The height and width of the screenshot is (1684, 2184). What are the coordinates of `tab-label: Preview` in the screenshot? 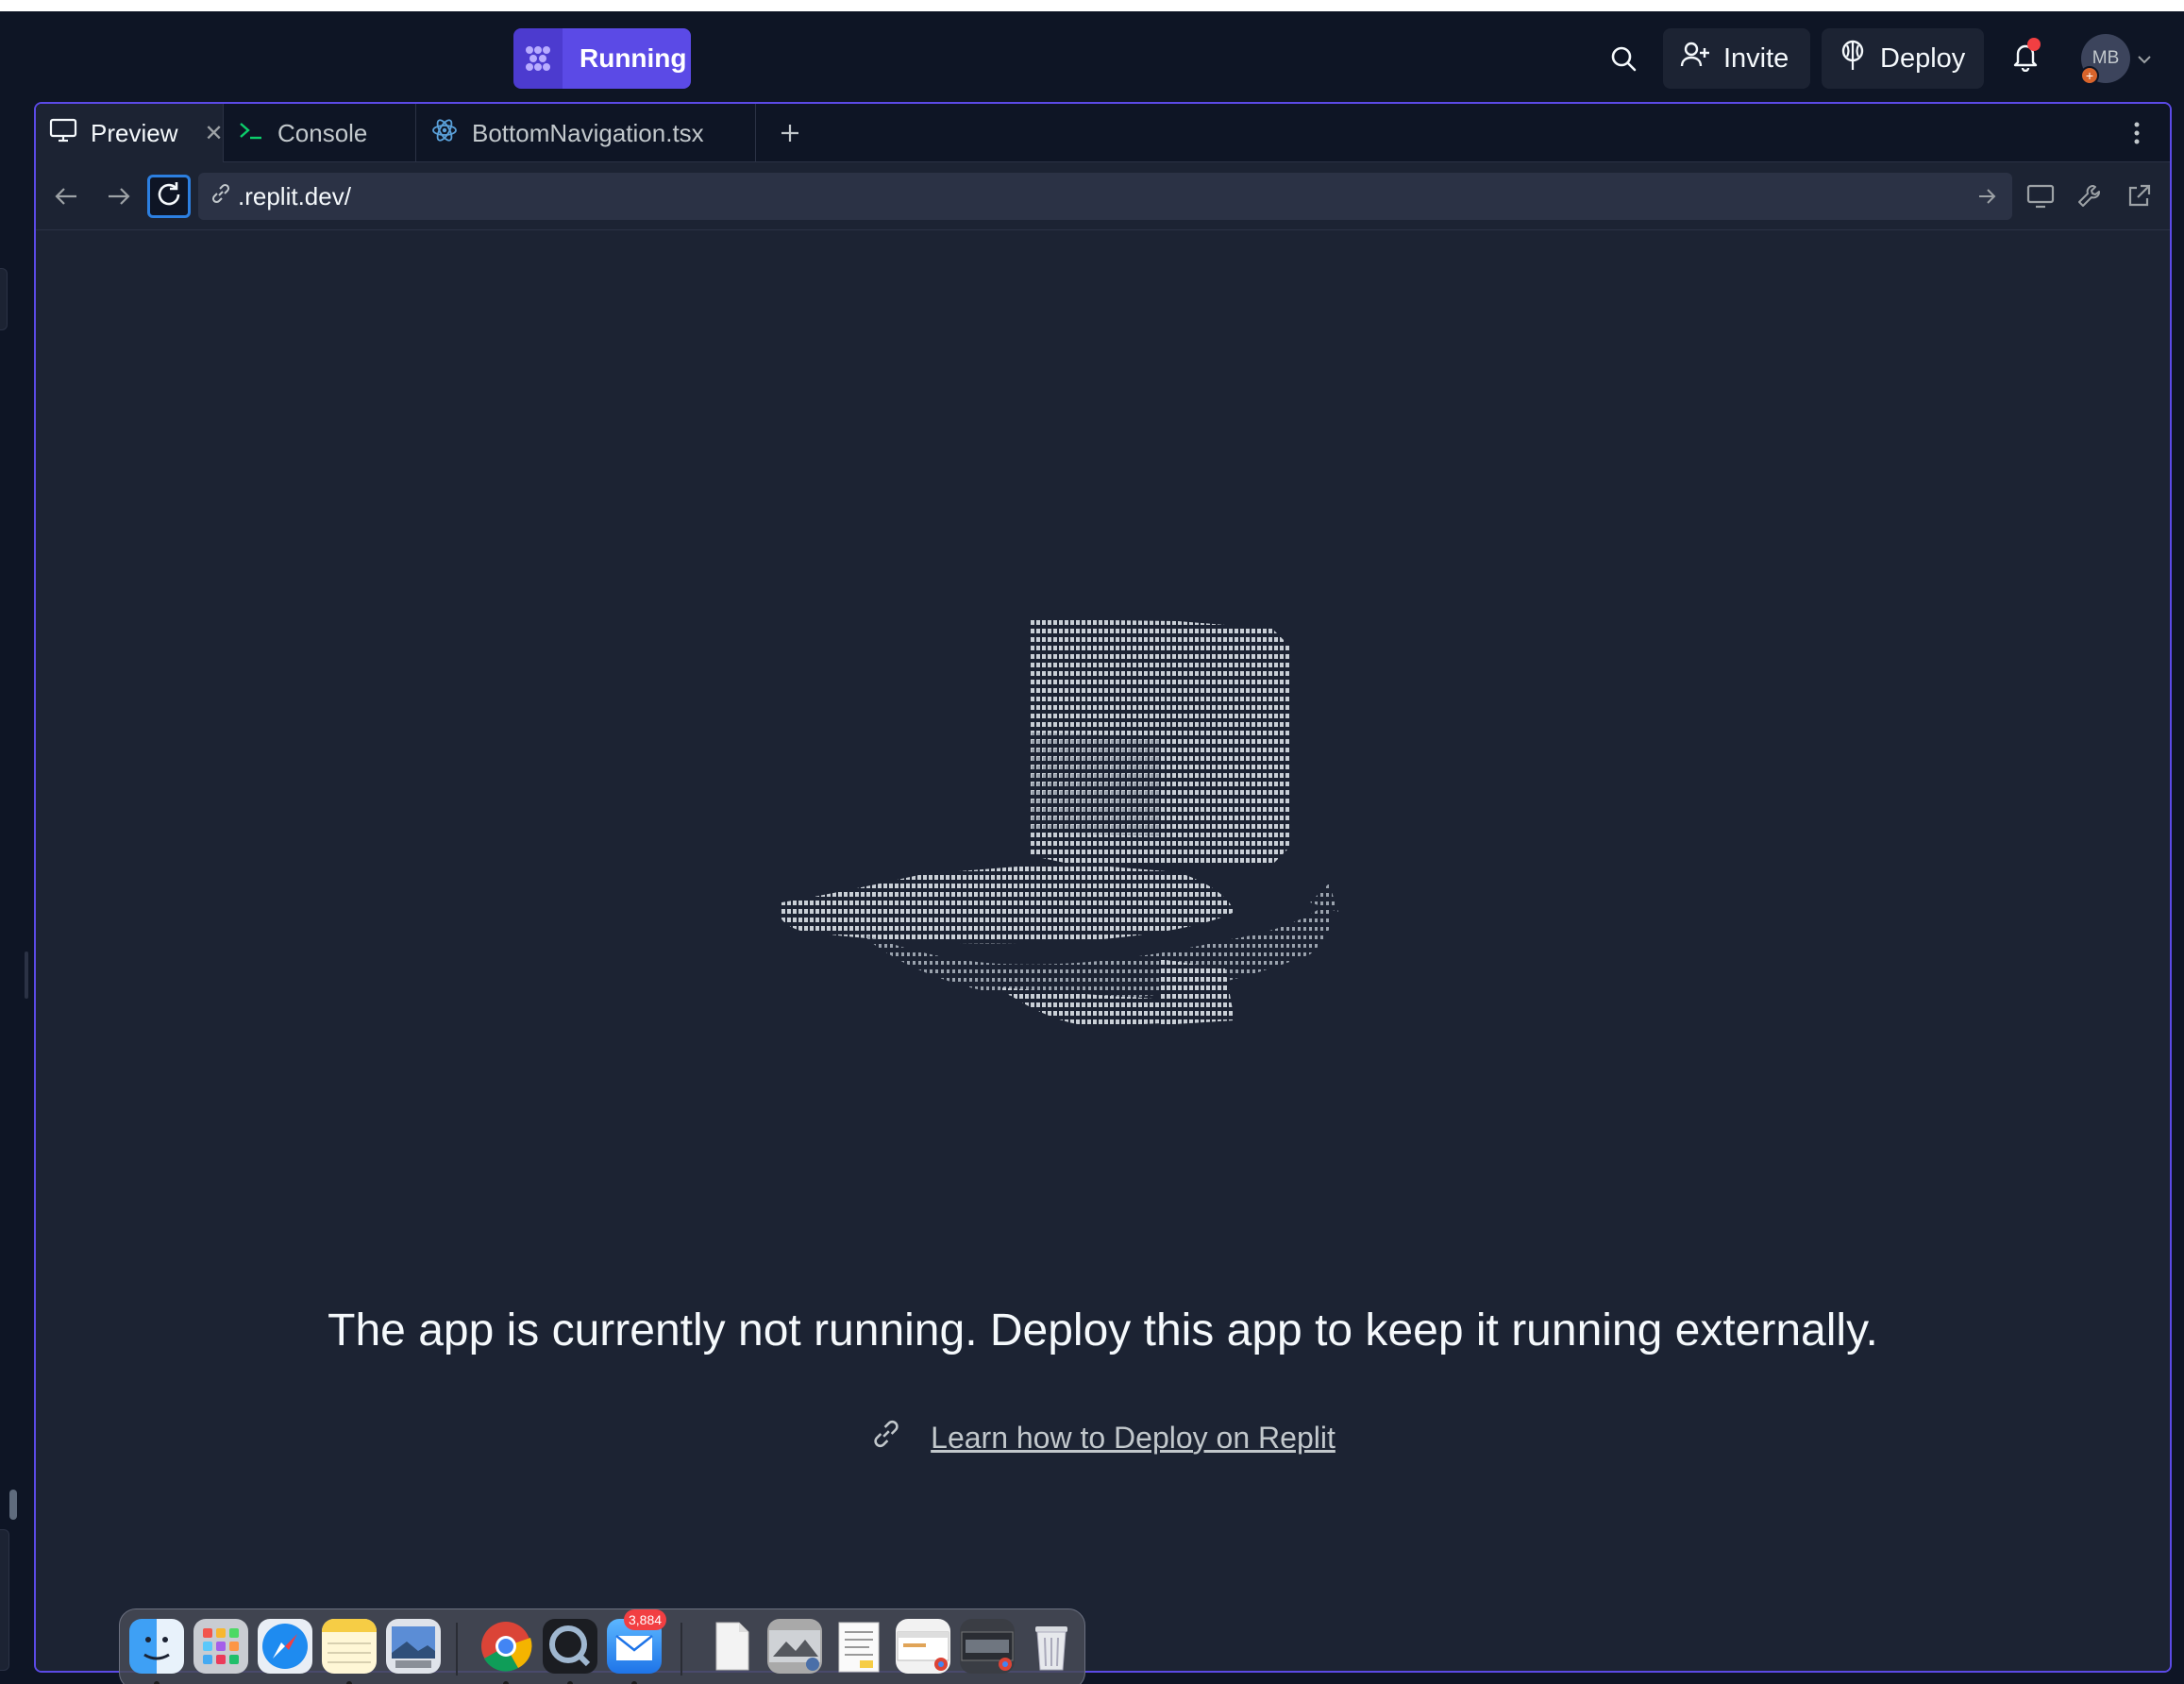 It's located at (134, 132).